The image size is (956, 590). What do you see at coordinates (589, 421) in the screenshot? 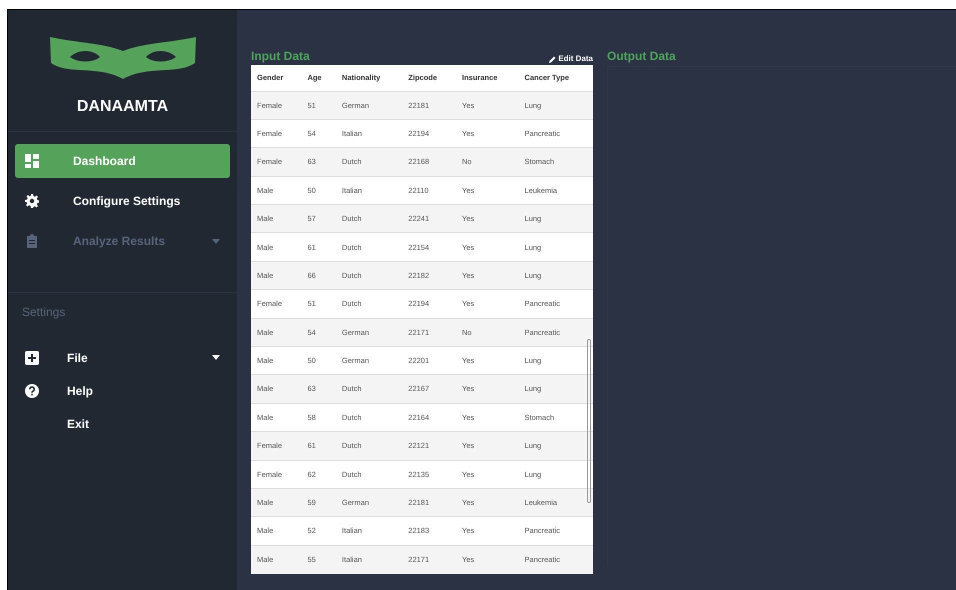
I see `scrollbar-thumb` at bounding box center [589, 421].